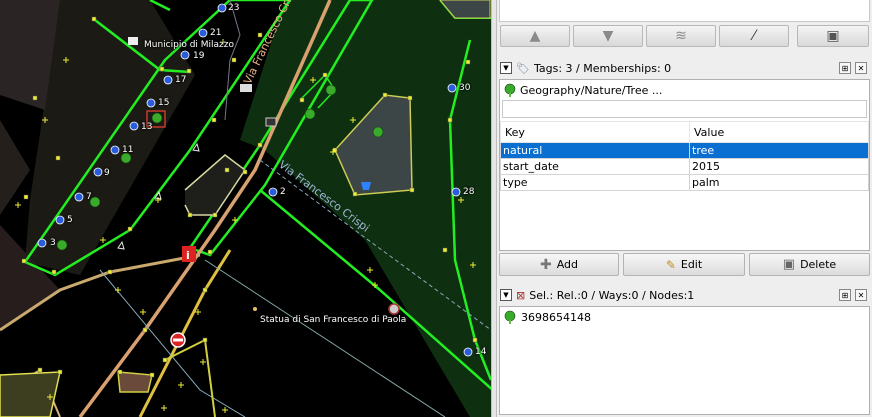  Describe the element at coordinates (189, 45) in the screenshot. I see `poi-label-municipio: Municipio di Milazzo` at that location.